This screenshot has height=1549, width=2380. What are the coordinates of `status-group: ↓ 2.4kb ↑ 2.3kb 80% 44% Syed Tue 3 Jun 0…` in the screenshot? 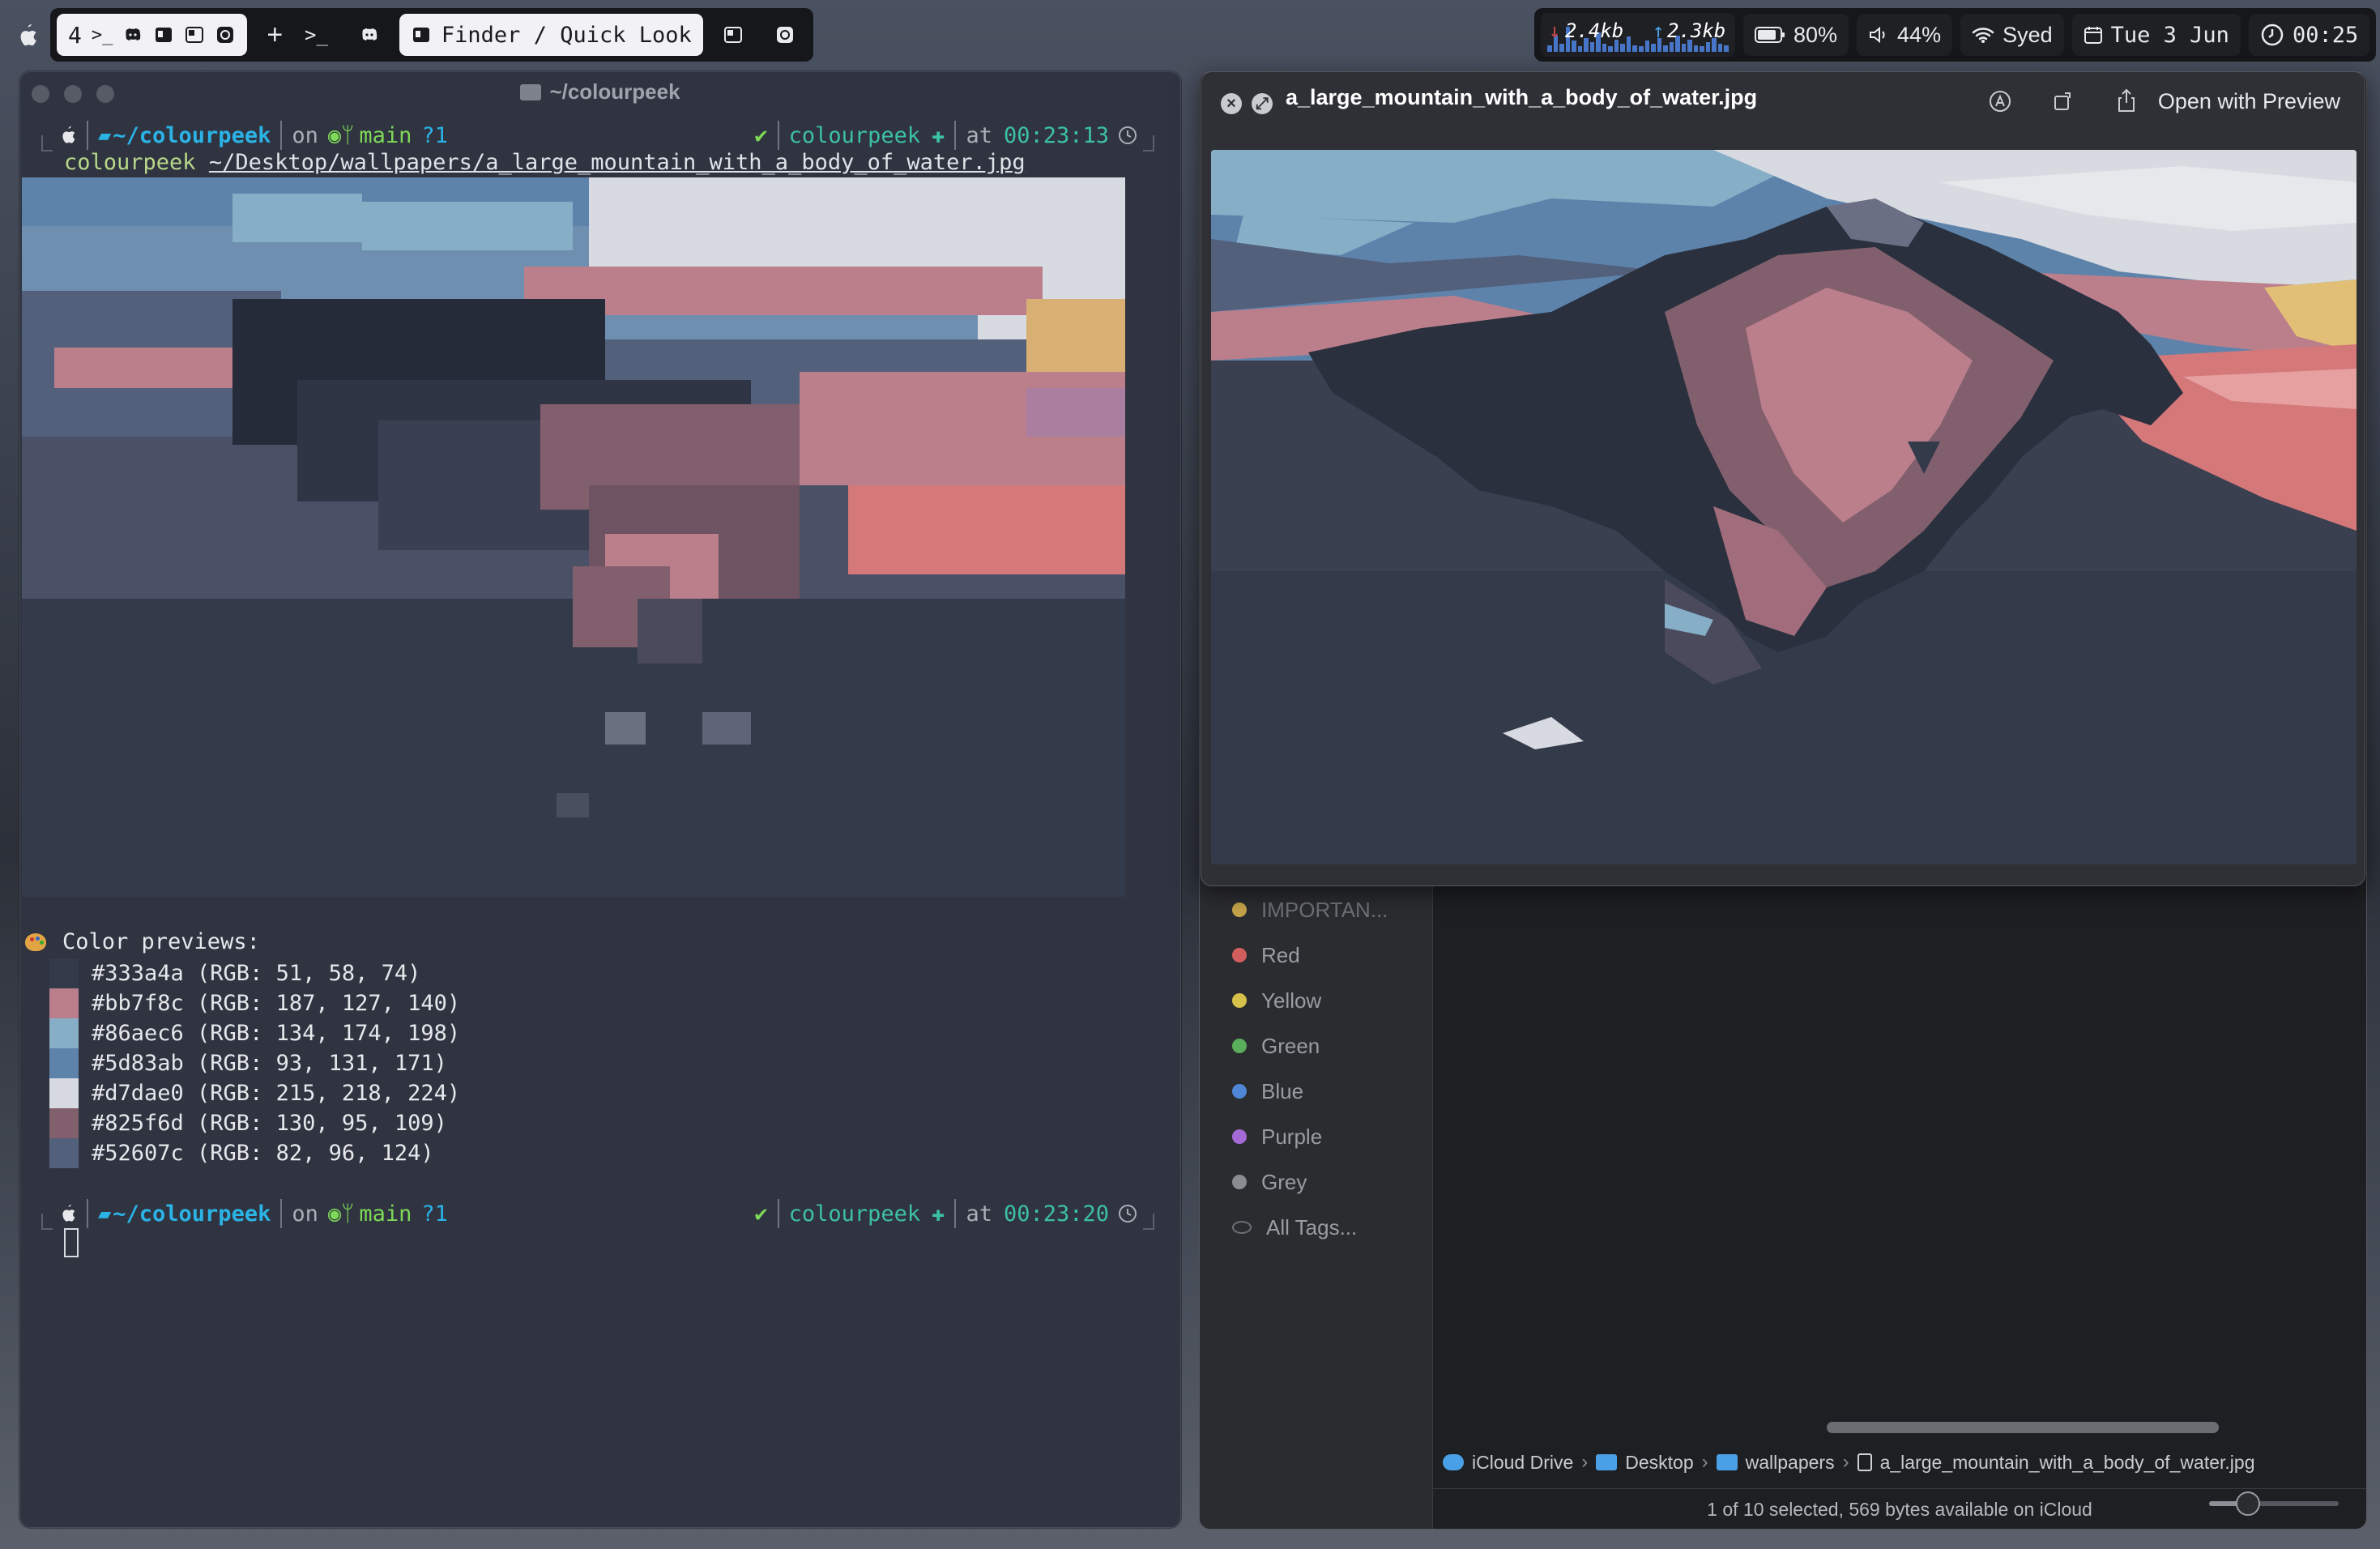 It's located at (1956, 35).